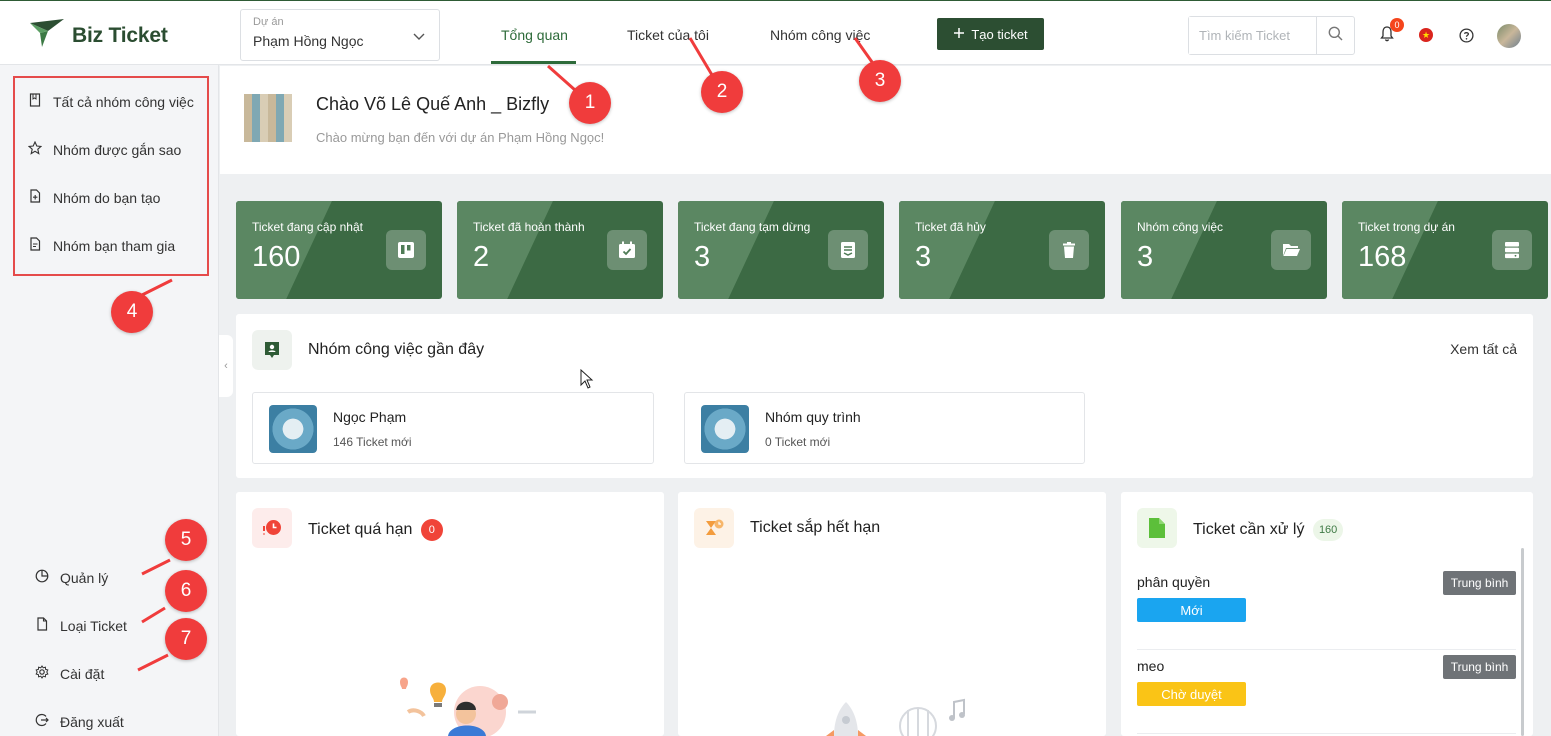  I want to click on todo-title: Ticket cần xử lý 160, so click(1268, 530).